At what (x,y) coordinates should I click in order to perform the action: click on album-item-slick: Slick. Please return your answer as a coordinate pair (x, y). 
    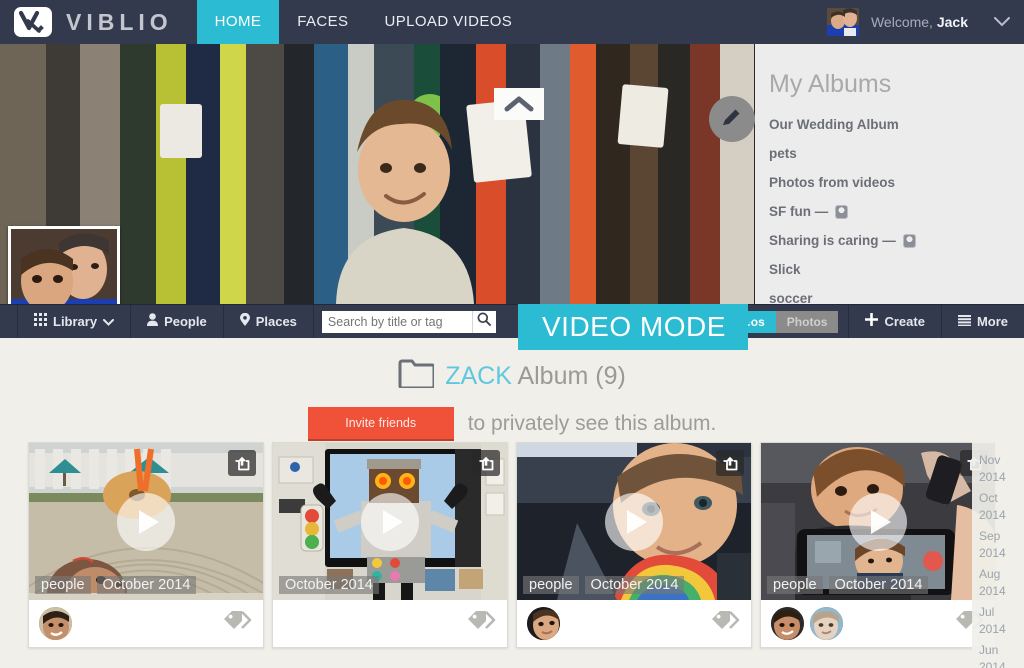
    Looking at the image, I should click on (896, 269).